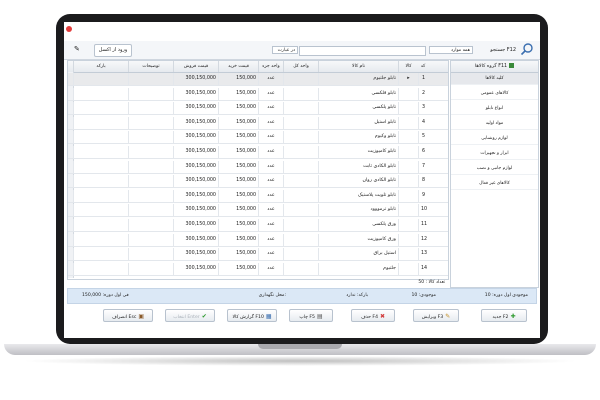  I want to click on groups-title: گروه کالاها F11, so click(491, 66).